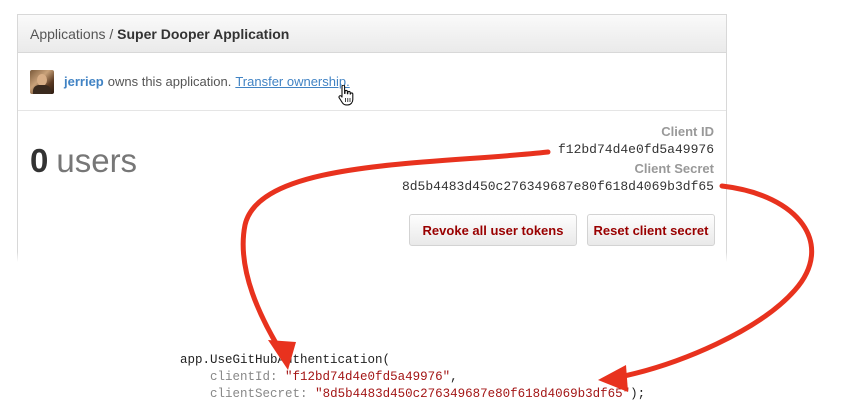 The width and height of the screenshot is (850, 420). I want to click on users-count-unit: users, so click(97, 160).